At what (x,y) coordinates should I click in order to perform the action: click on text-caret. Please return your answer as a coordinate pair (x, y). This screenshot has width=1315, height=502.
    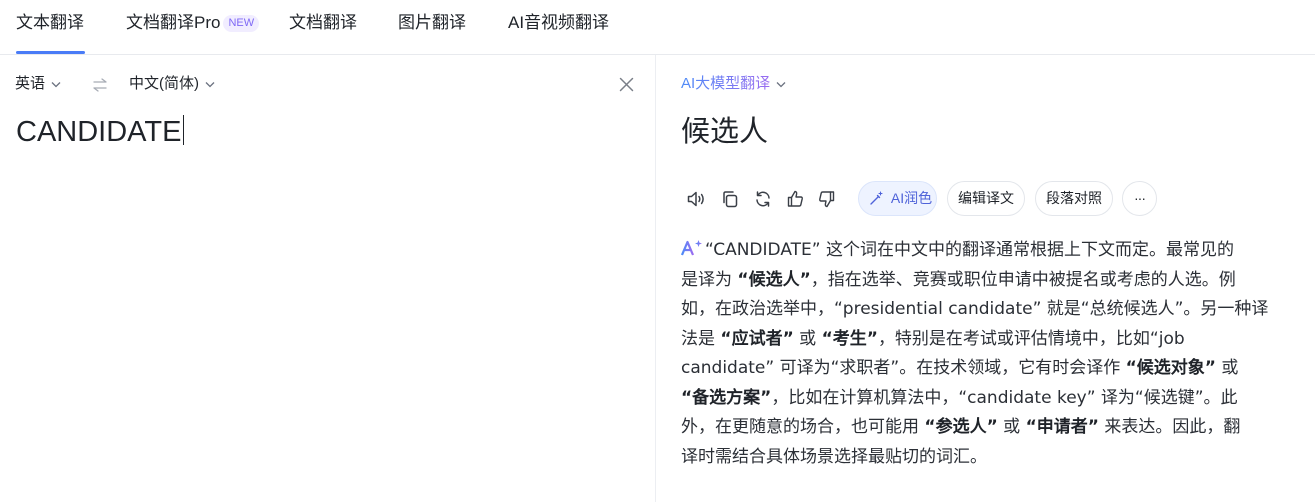
    Looking at the image, I should click on (184, 130).